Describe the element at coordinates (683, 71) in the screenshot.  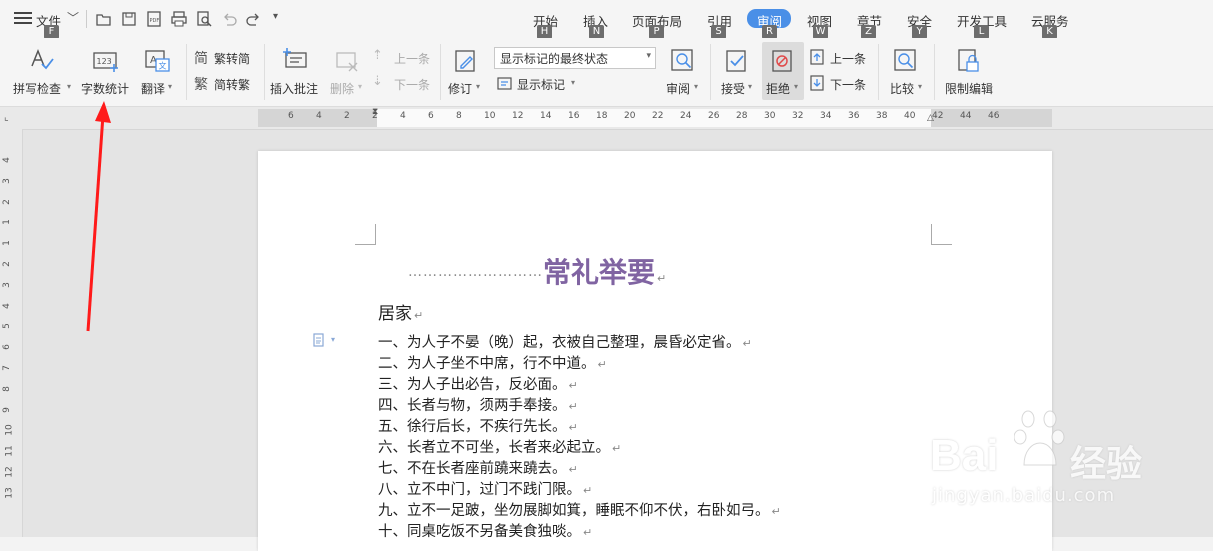
I see `review-pane-button: 审阅 ▾` at that location.